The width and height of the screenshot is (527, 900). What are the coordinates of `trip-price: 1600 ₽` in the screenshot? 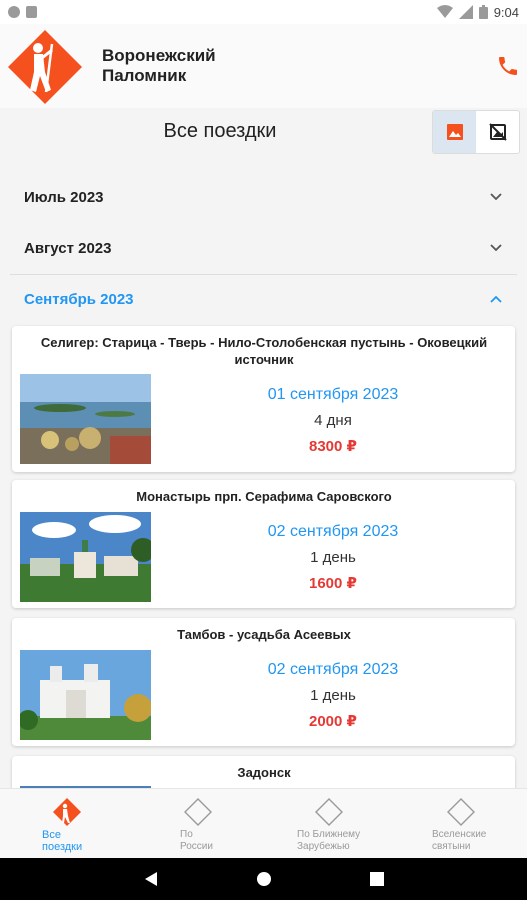 It's located at (333, 583).